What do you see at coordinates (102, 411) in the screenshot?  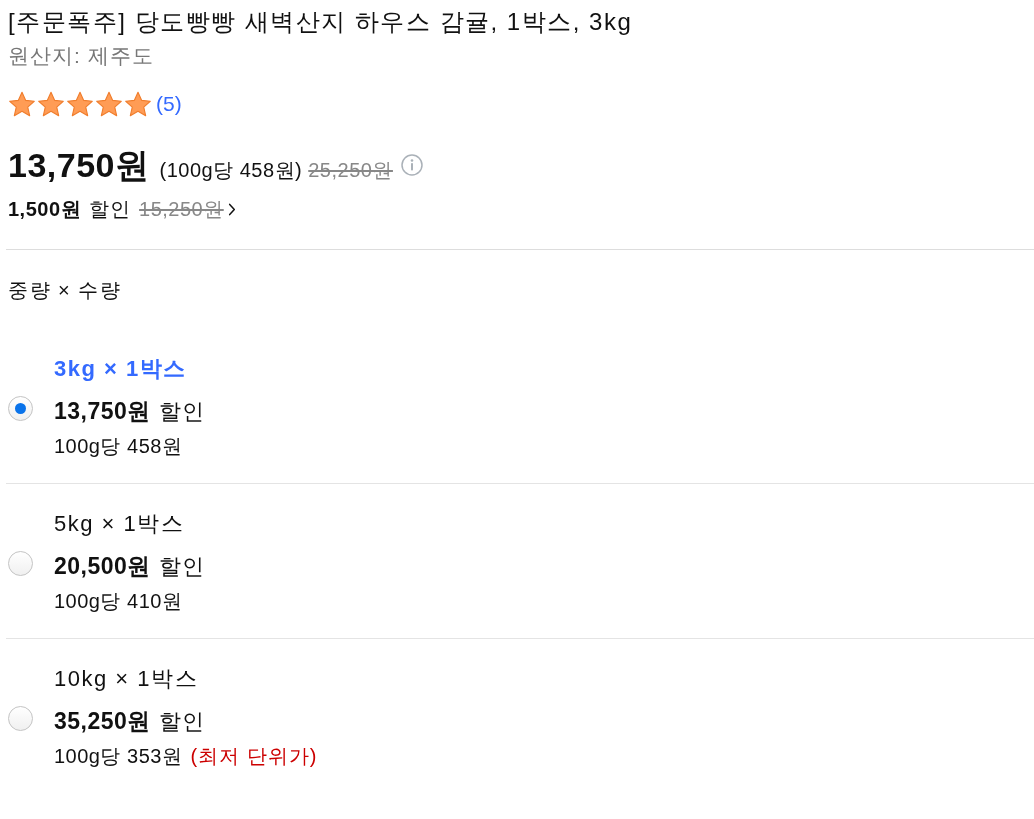 I see `option-price: 13,750원` at bounding box center [102, 411].